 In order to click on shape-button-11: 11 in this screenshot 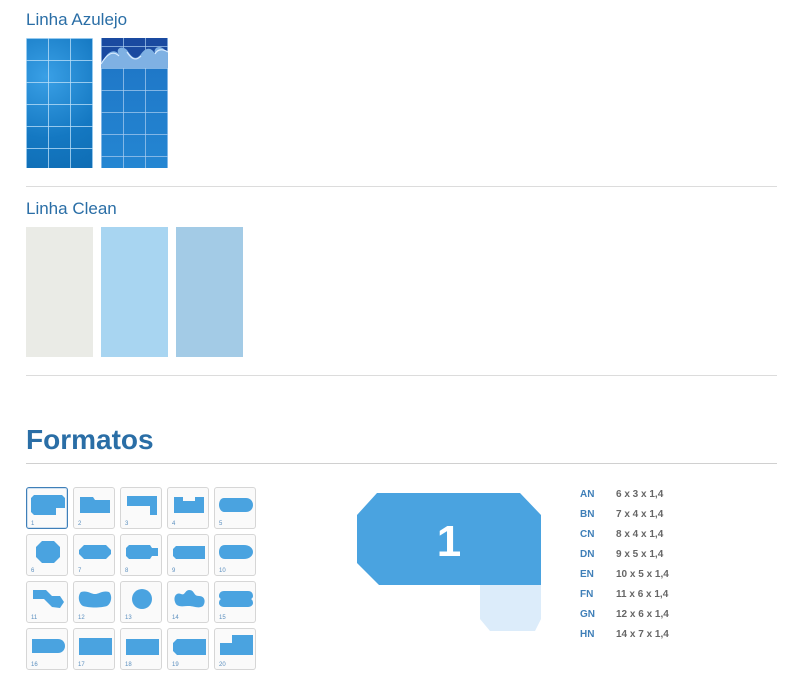, I will do `click(47, 602)`.